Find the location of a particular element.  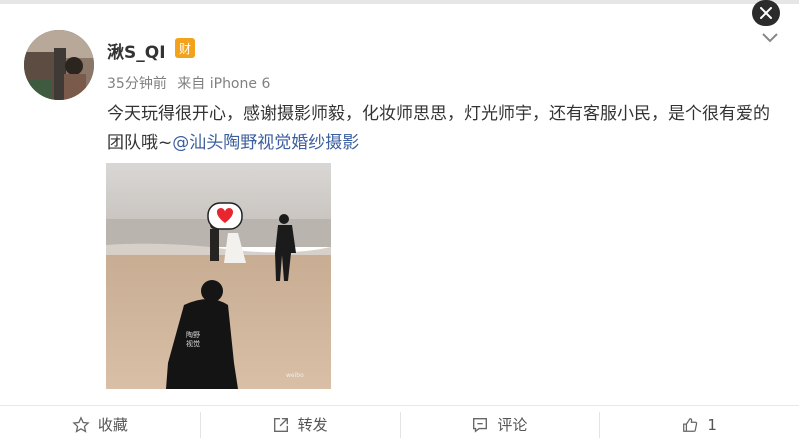

repost-button: 转发 is located at coordinates (299, 424).